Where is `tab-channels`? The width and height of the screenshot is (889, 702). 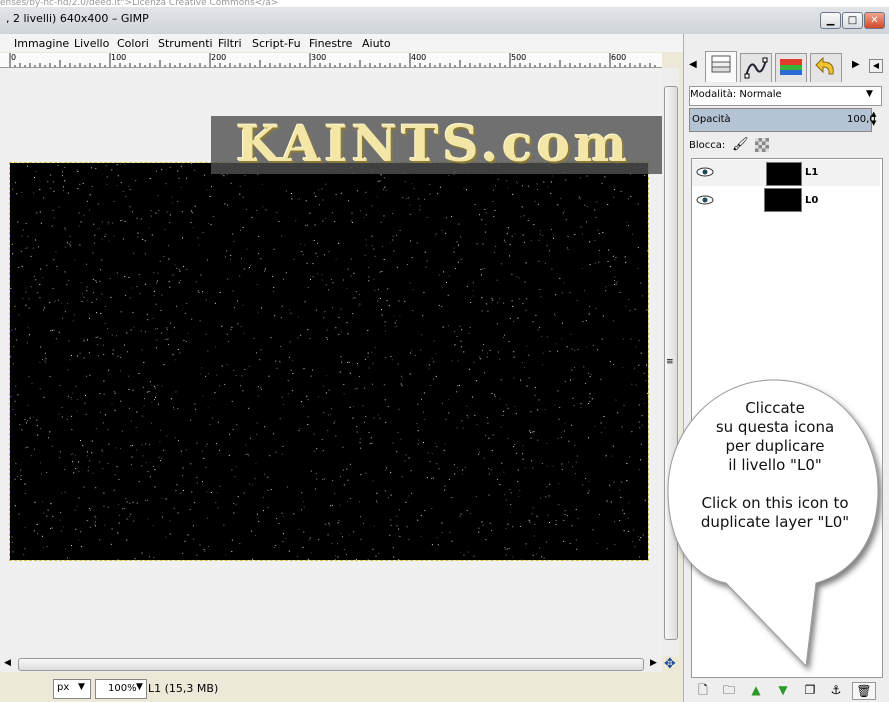
tab-channels is located at coordinates (791, 67).